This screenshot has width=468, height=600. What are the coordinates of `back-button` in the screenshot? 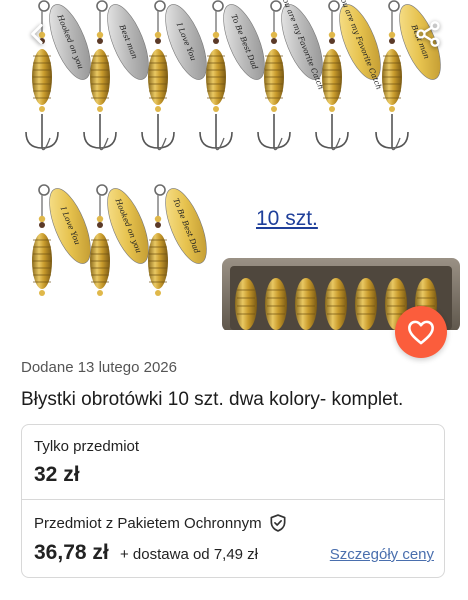 It's located at (38, 34).